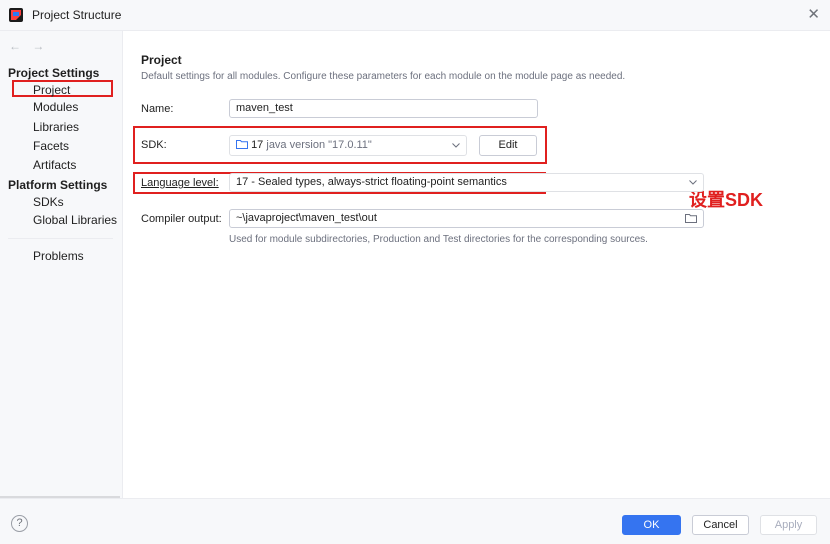 The image size is (830, 544). What do you see at coordinates (40, 46) in the screenshot?
I see `forward-arrow-icon: →` at bounding box center [40, 46].